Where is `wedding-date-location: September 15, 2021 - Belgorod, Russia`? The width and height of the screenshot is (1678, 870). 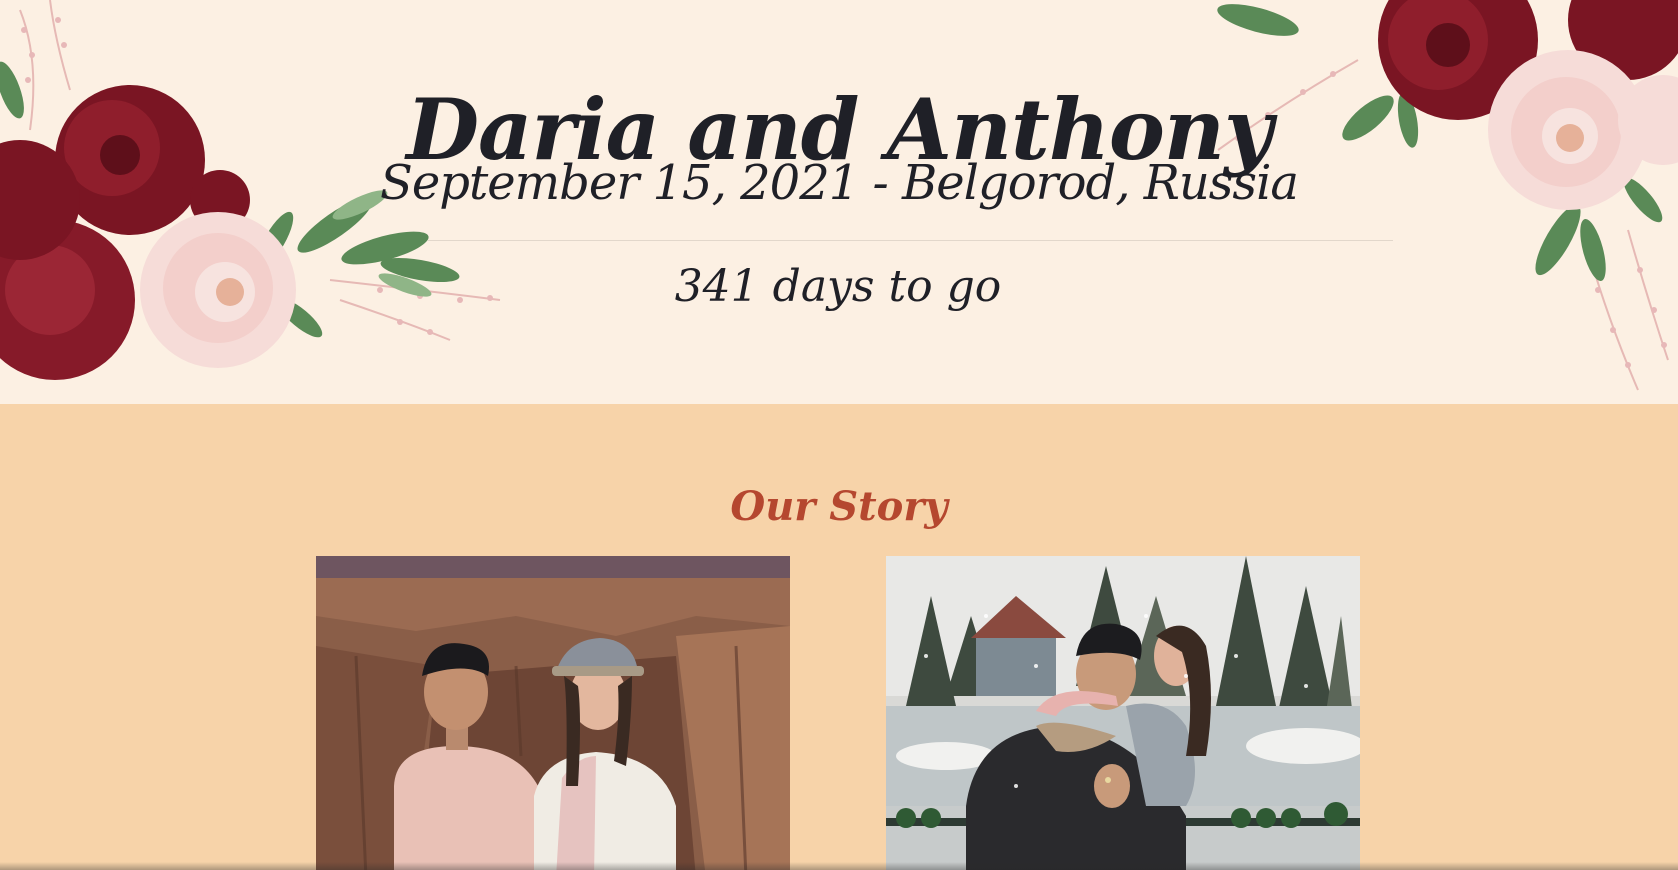
wedding-date-location: September 15, 2021 - Belgorod, Russia is located at coordinates (839, 183).